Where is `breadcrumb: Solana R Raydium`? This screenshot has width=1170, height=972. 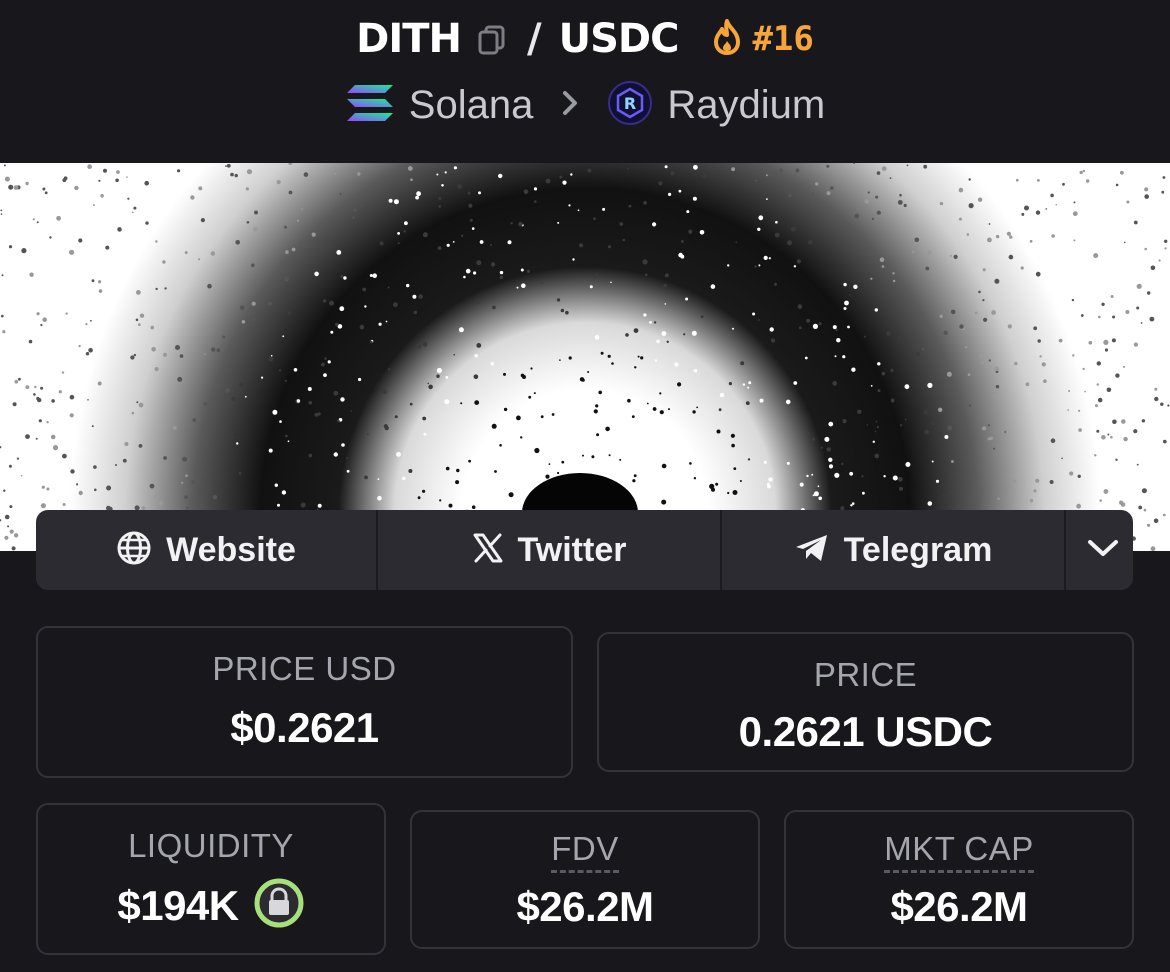
breadcrumb: Solana R Raydium is located at coordinates (585, 105).